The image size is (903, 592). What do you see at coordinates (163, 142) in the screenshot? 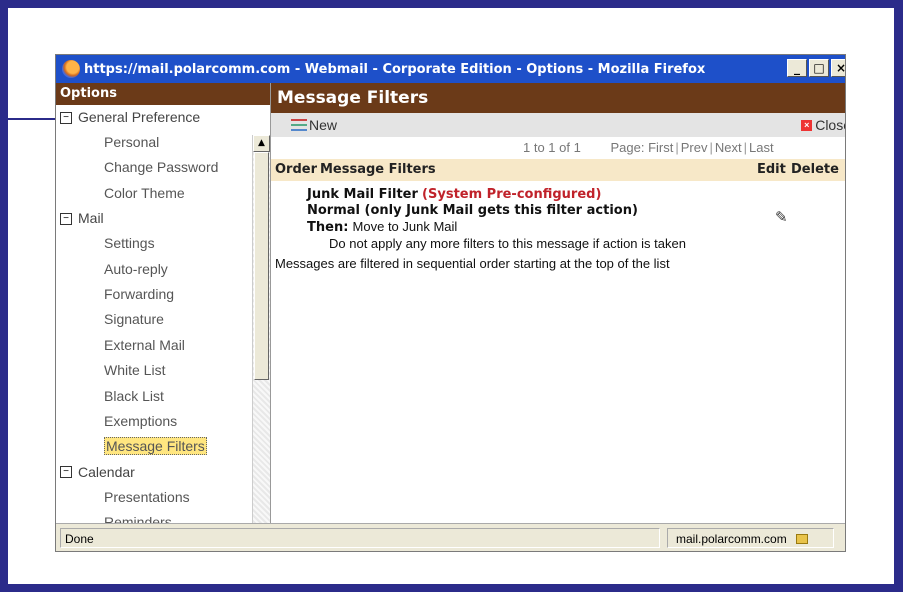
I see `sidebar-item-personal: Personal` at bounding box center [163, 142].